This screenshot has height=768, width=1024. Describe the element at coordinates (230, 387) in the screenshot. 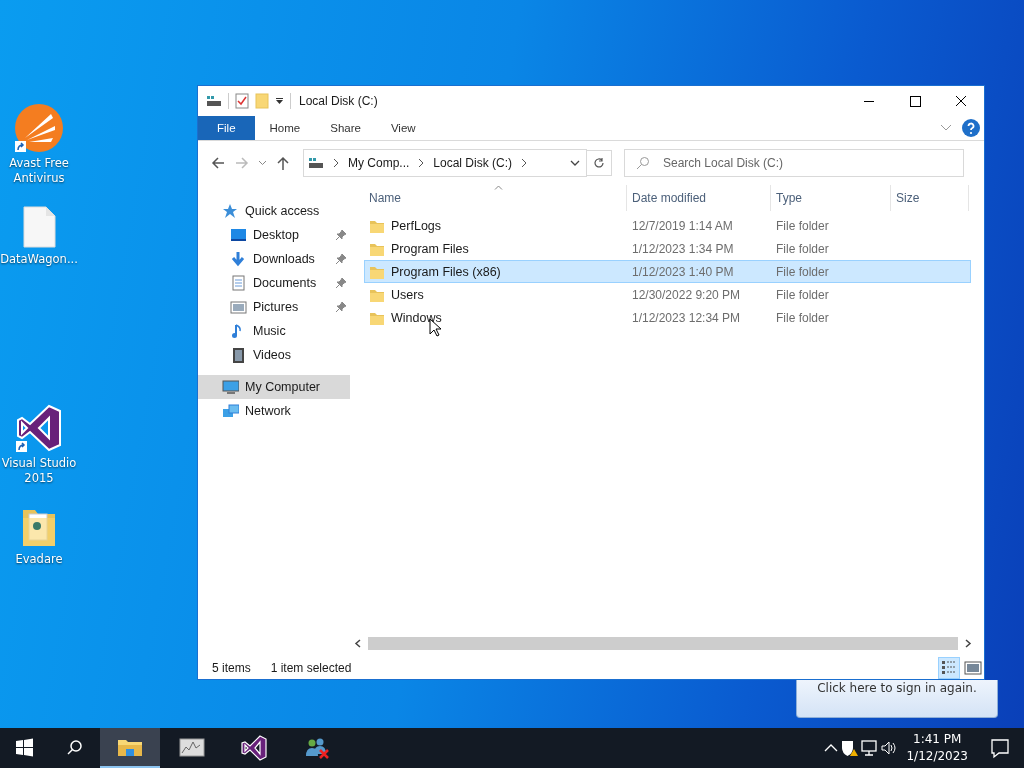

I see `computer-icon` at that location.